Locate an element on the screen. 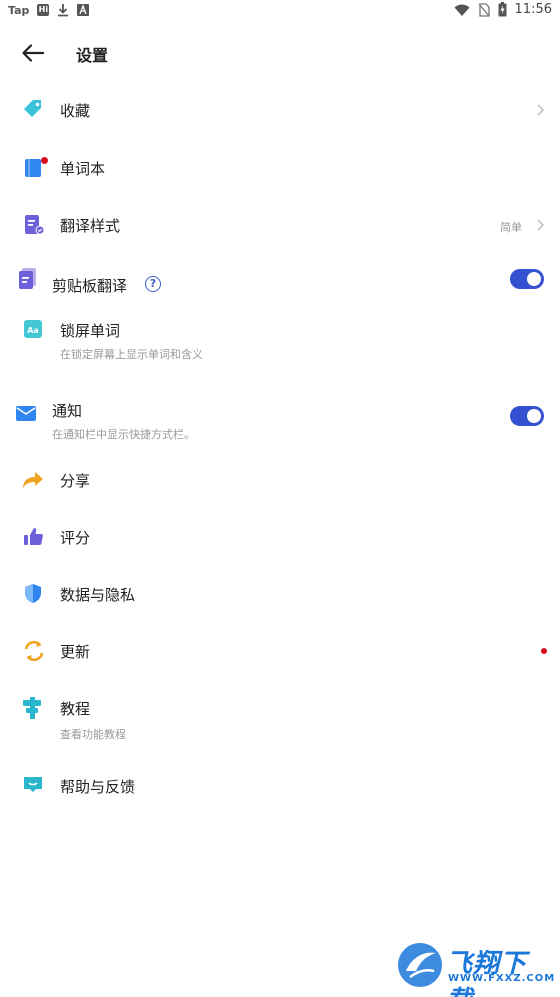  settings-item-label: 评分 is located at coordinates (75, 538).